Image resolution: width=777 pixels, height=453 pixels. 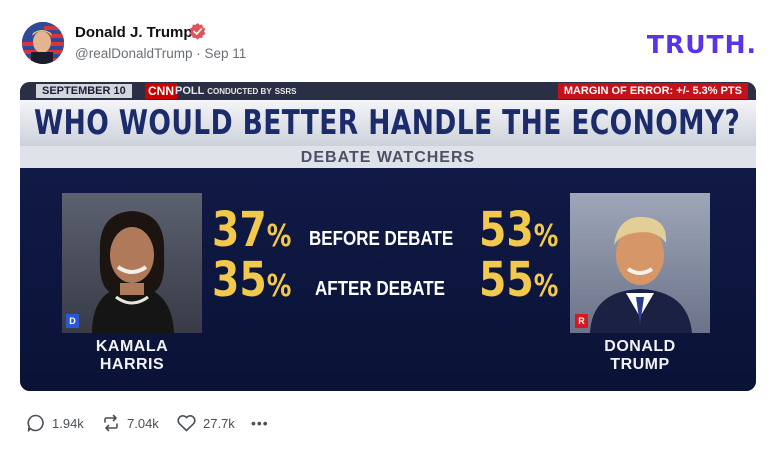 I want to click on retruth-icon, so click(x=111, y=423).